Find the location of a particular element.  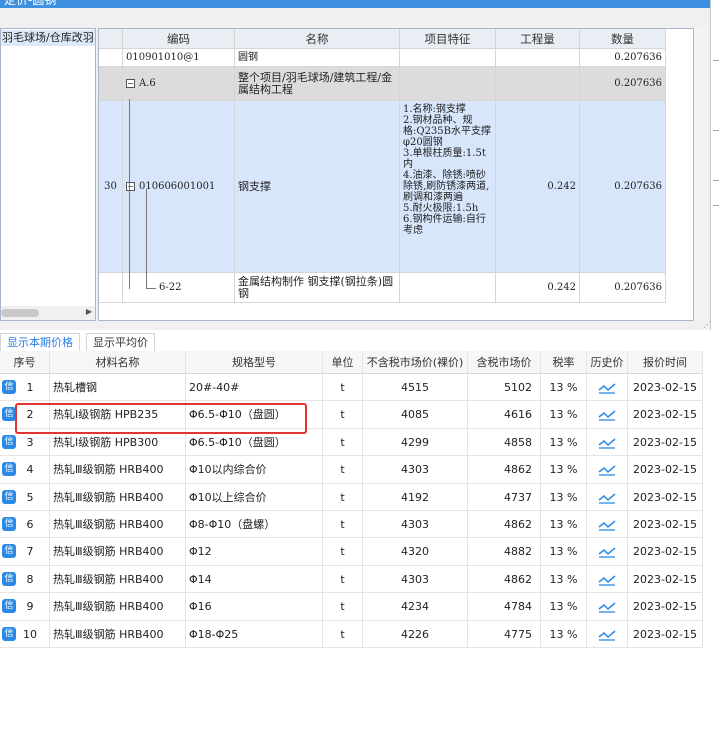

header-tax-rate: 税率 is located at coordinates (564, 362).